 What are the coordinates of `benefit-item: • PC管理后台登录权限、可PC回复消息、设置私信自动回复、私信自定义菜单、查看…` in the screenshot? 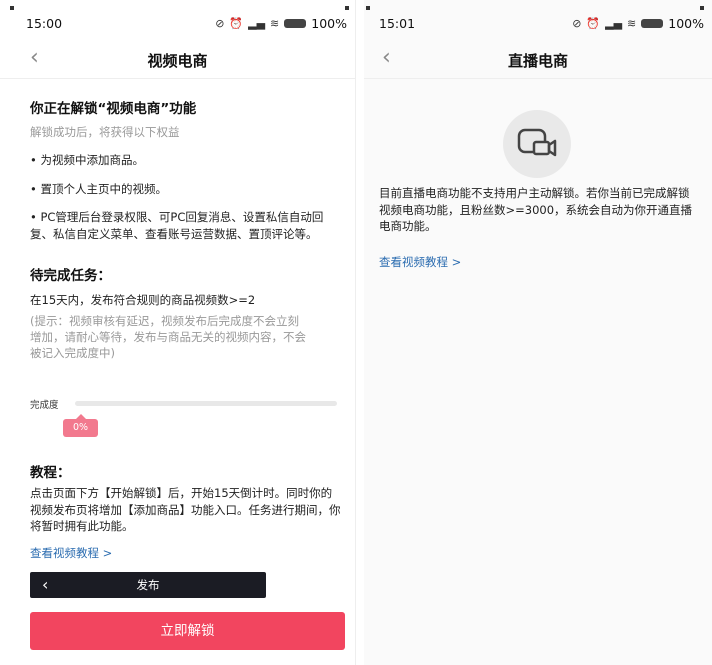 It's located at (185, 225).